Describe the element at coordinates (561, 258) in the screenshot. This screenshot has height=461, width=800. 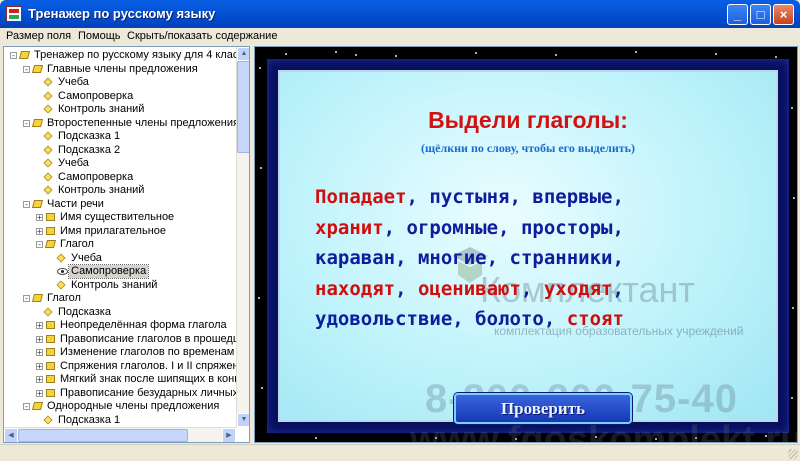
I see `word-option: странники` at that location.